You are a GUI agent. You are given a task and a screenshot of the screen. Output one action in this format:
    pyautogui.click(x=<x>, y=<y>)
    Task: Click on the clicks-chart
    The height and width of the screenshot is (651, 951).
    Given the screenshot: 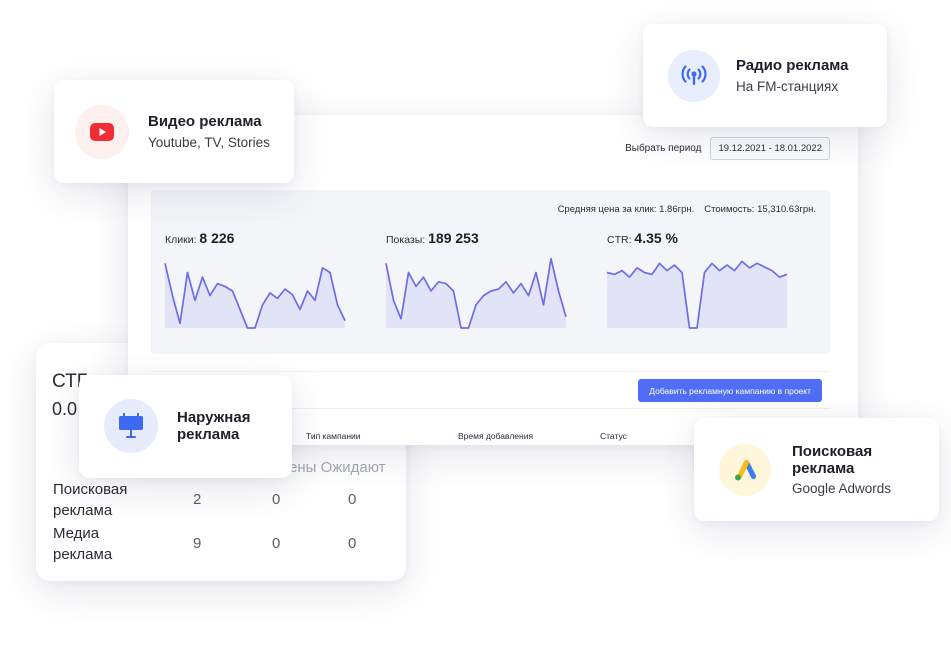 What is the action you would take?
    pyautogui.click(x=255, y=296)
    